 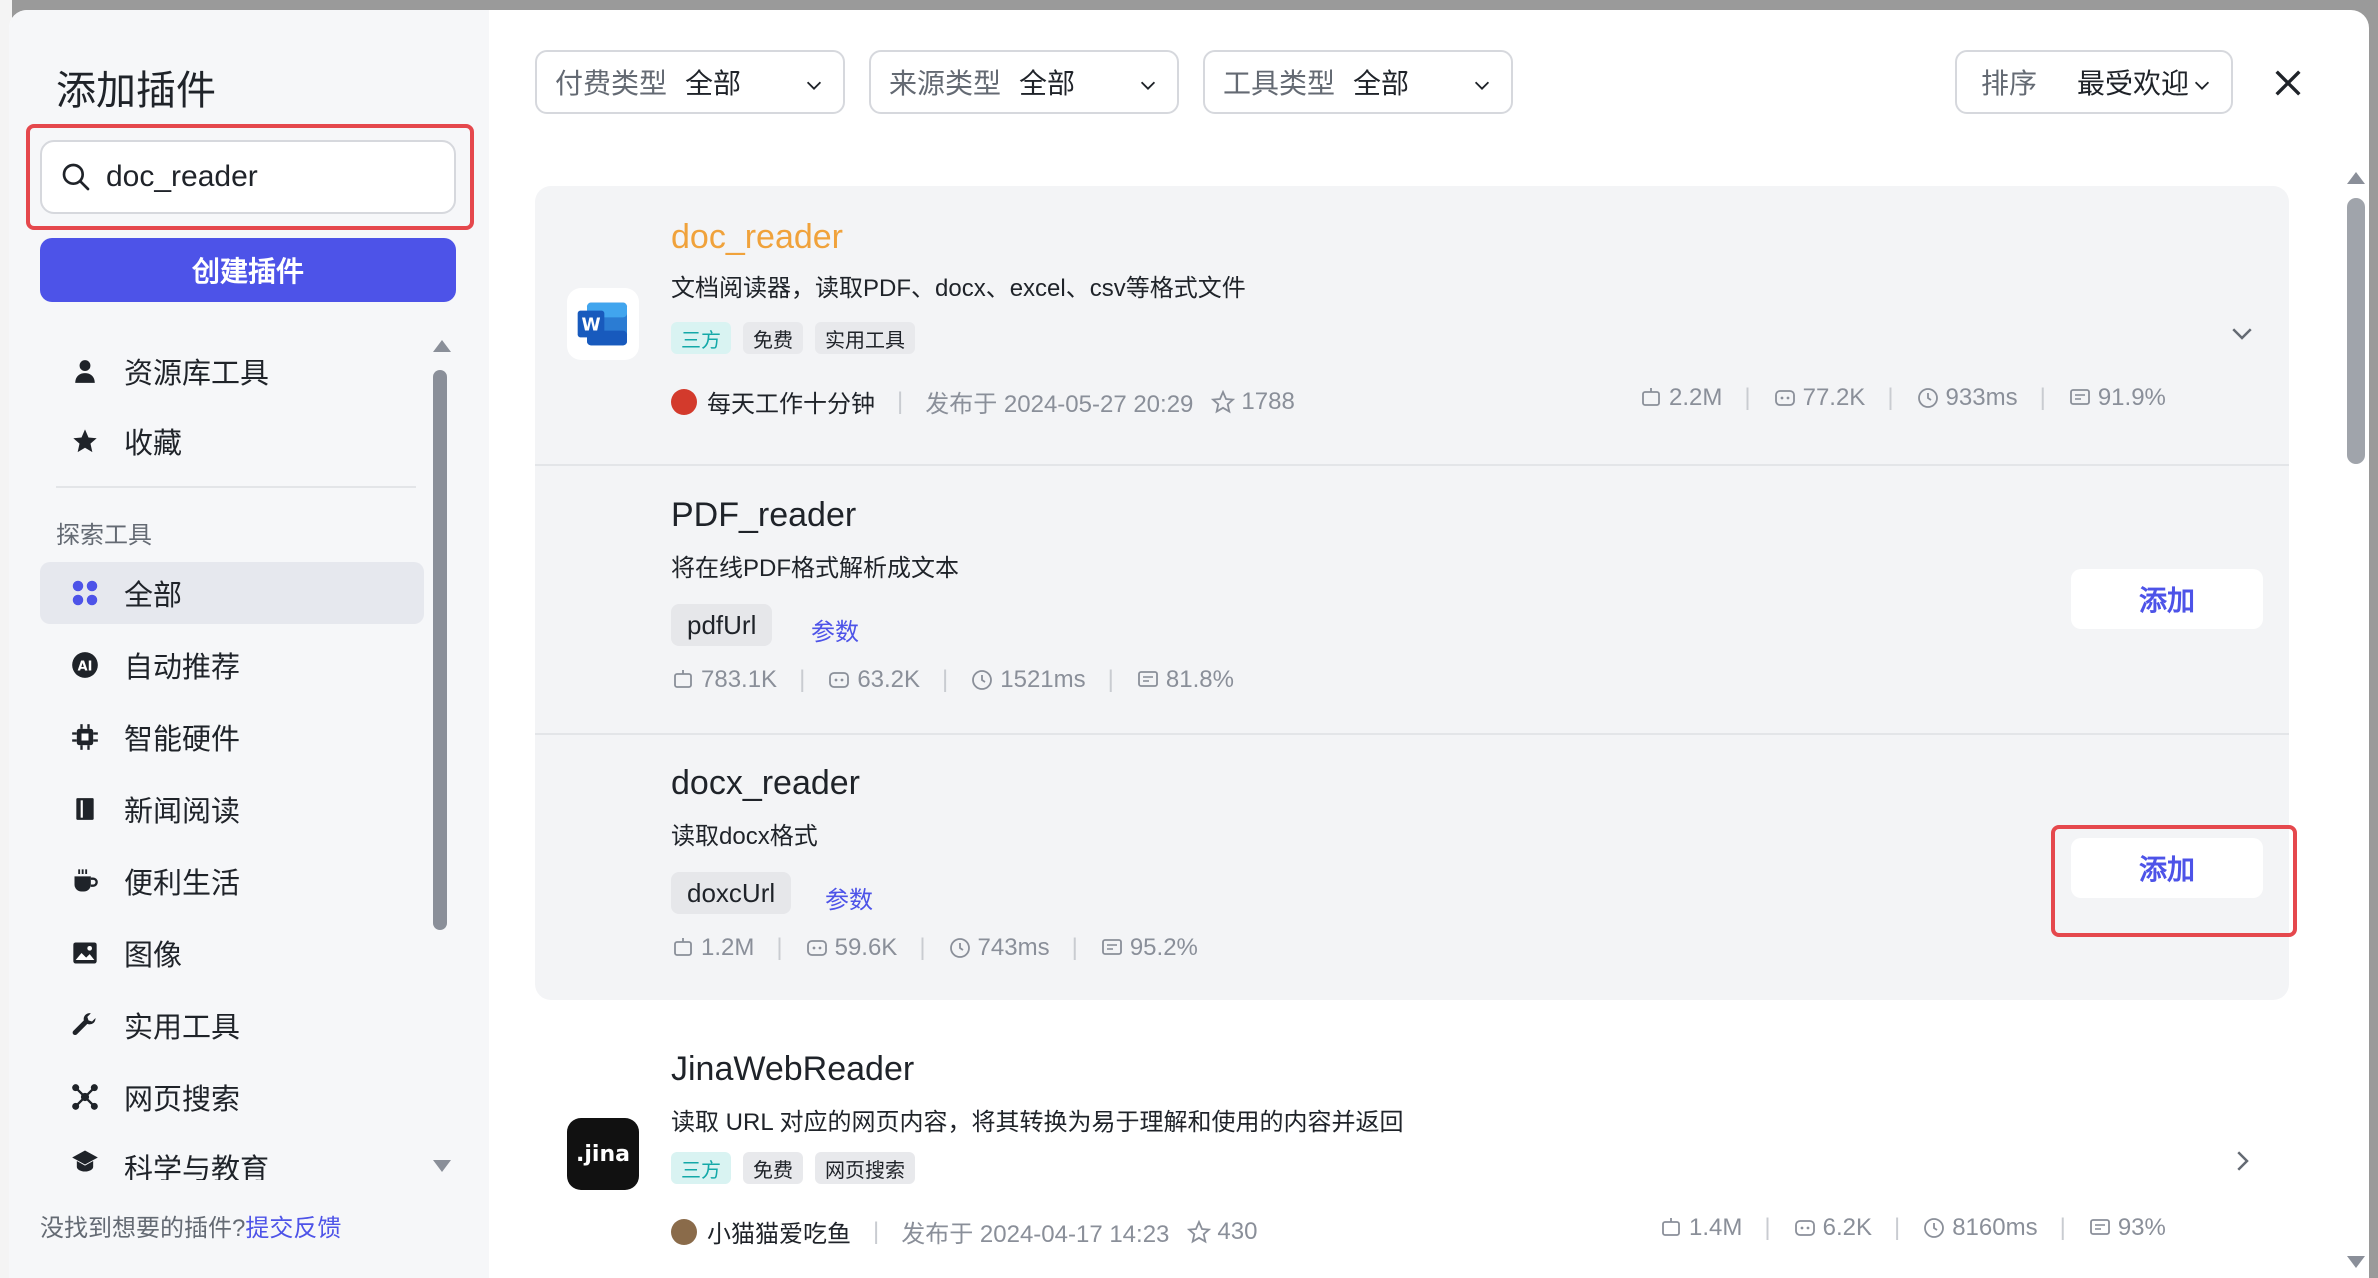 I want to click on sidebar-item-label: 智能硬件, so click(x=182, y=740).